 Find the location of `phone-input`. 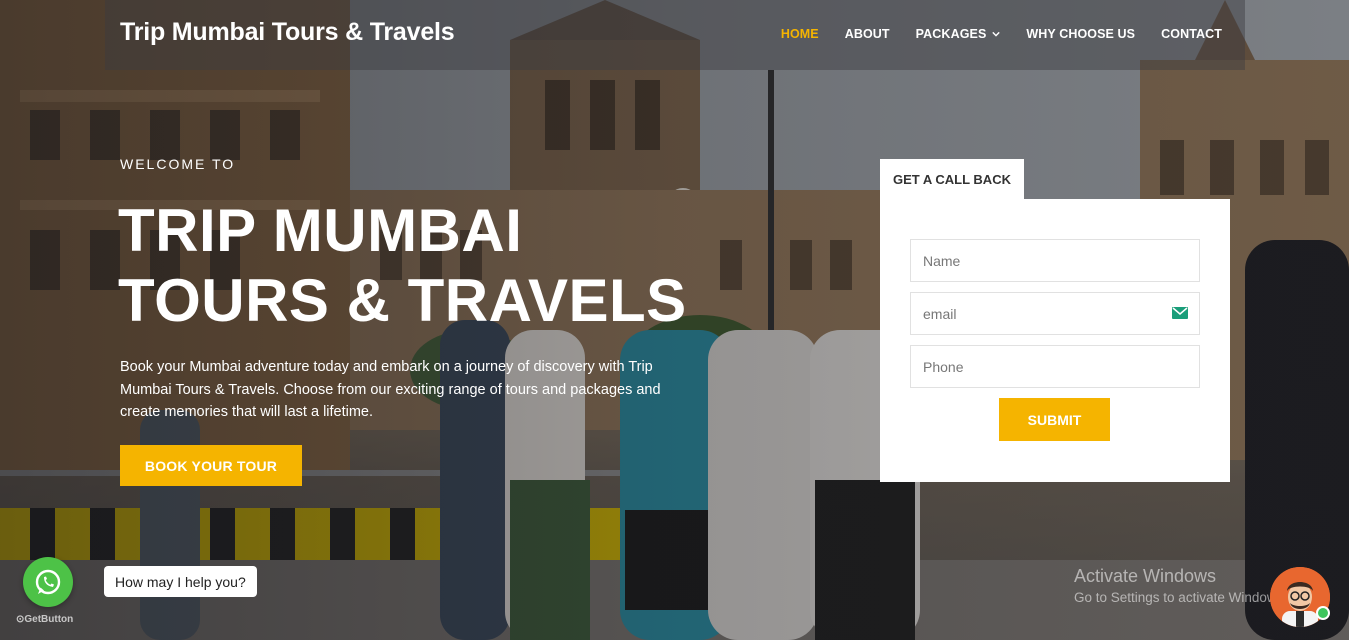

phone-input is located at coordinates (1055, 366).